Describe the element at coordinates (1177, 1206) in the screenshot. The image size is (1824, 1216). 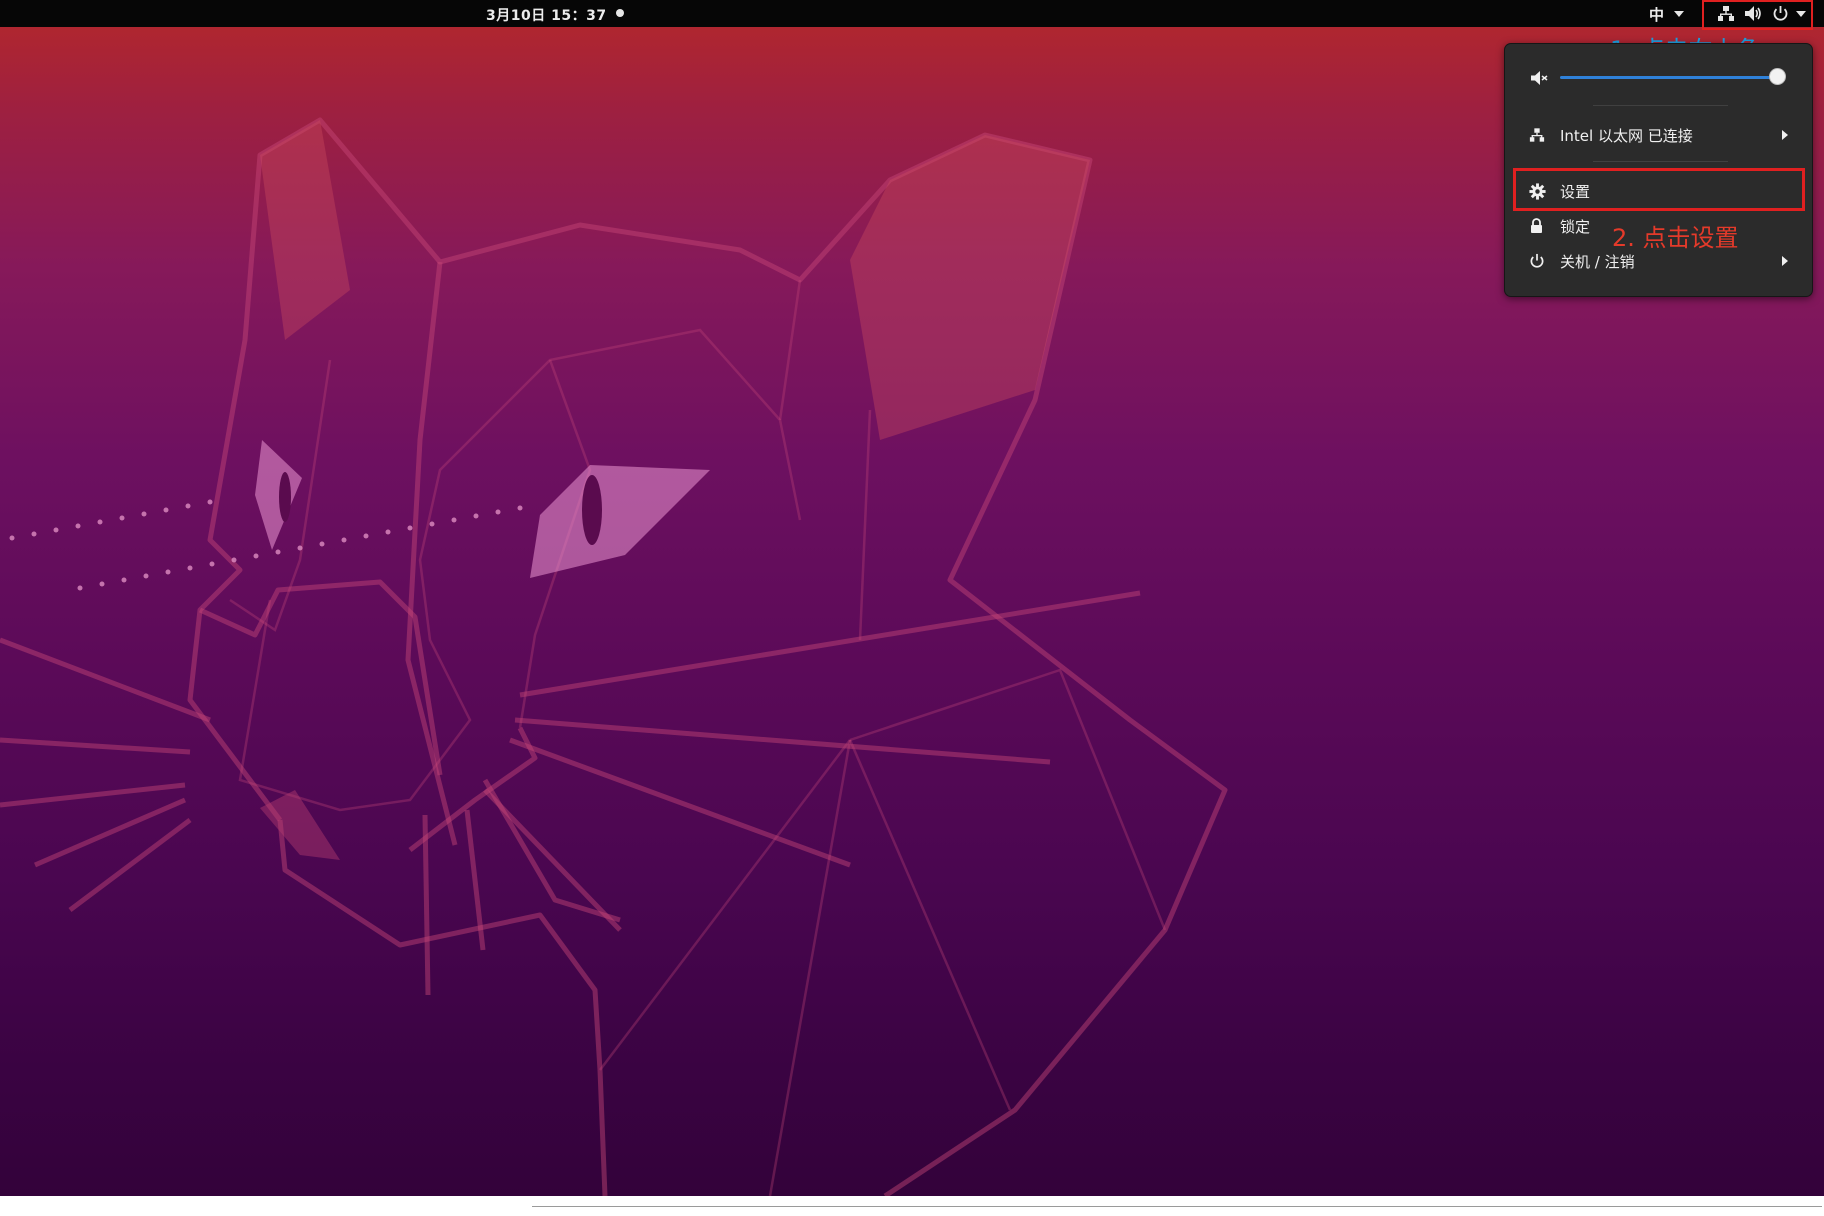
I see `bottom-divider` at that location.